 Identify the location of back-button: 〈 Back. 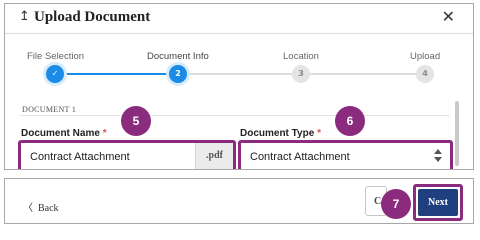
(41, 206).